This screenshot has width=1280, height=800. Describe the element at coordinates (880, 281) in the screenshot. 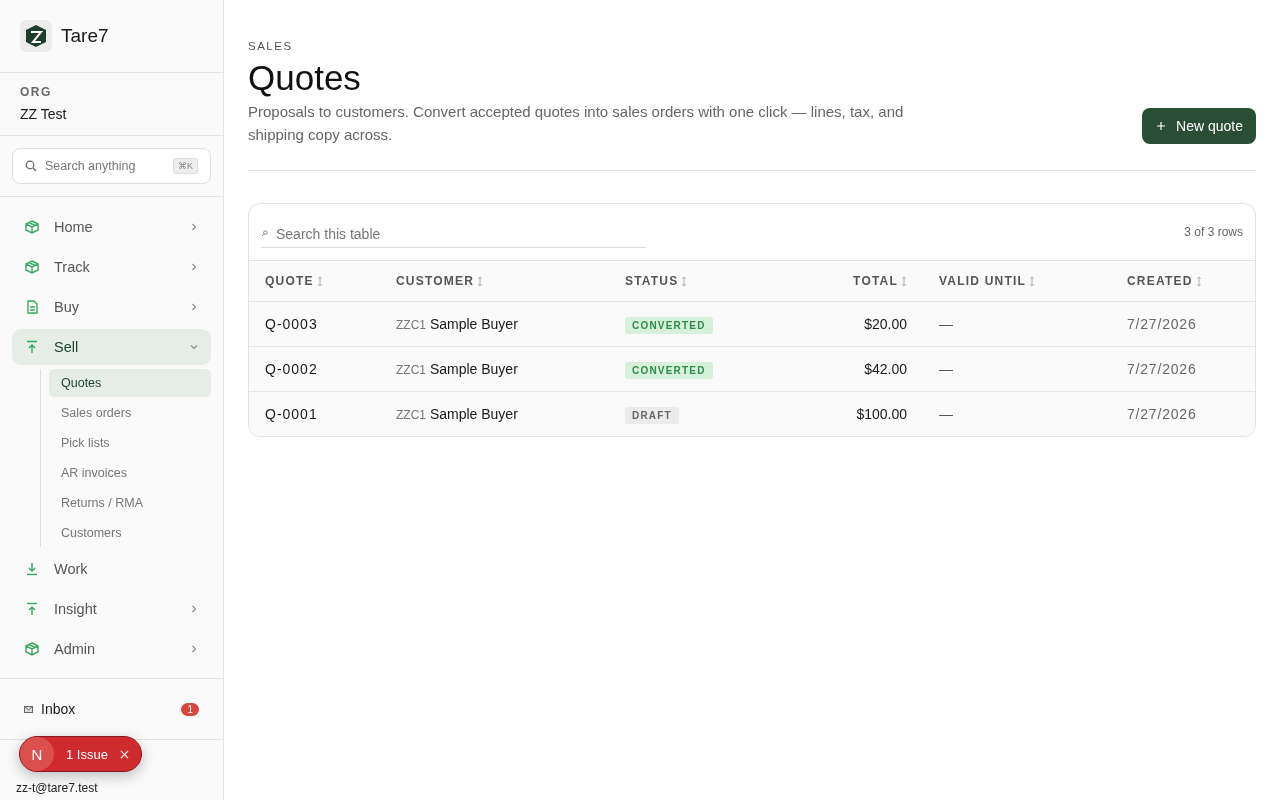

I see `column-header: TOTAL` at that location.